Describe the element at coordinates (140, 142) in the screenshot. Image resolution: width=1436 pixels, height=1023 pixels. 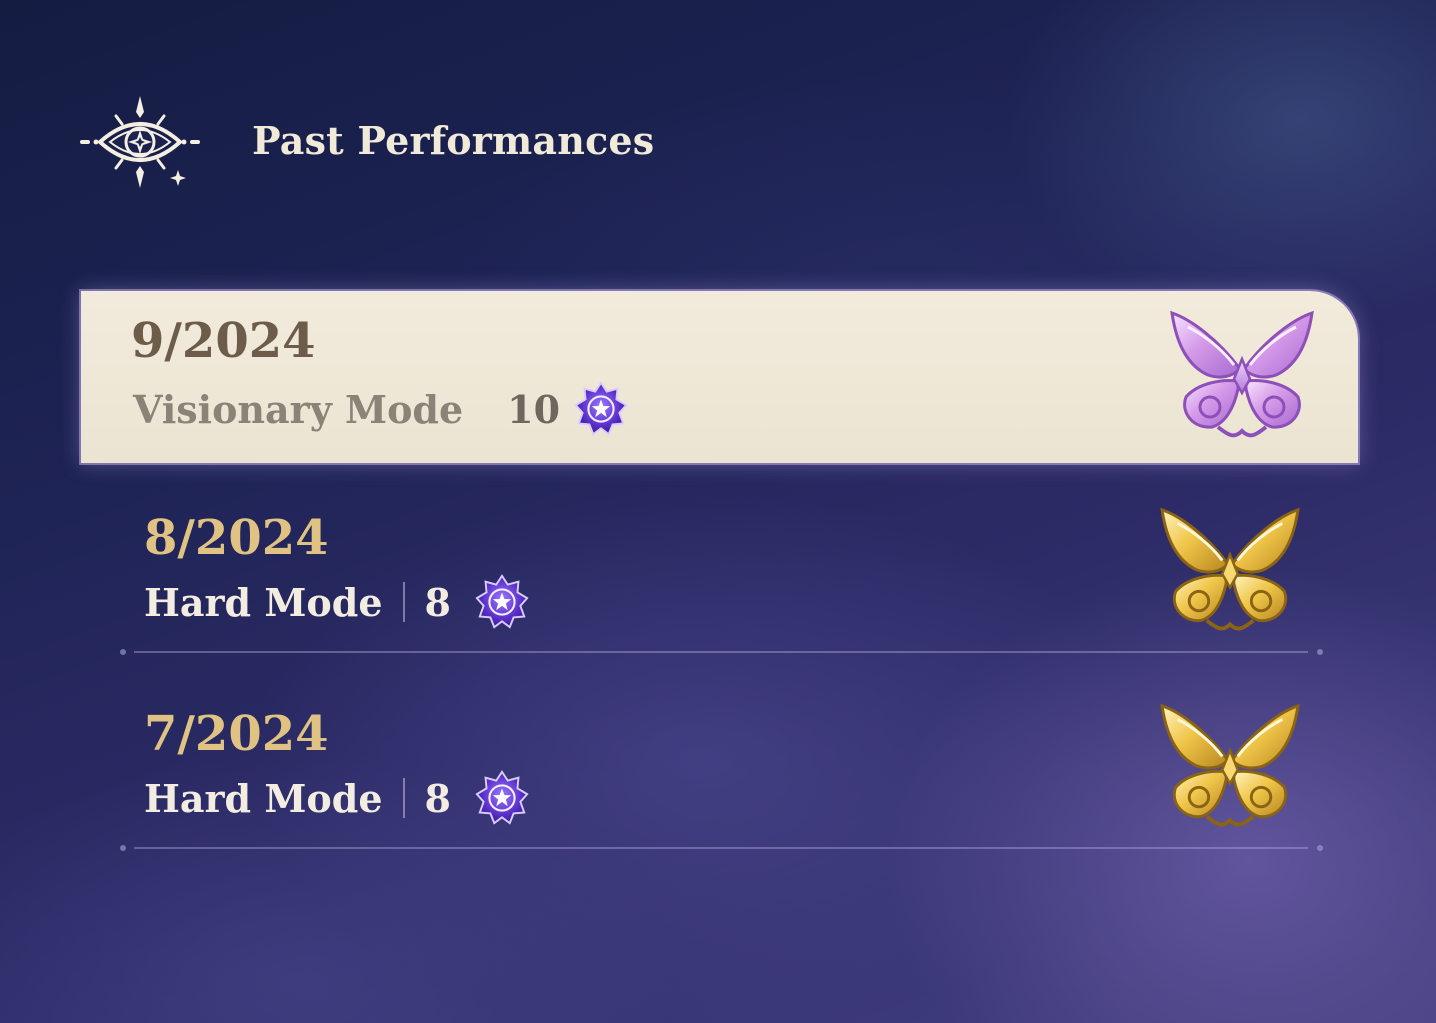
I see `eye-sigil-icon` at that location.